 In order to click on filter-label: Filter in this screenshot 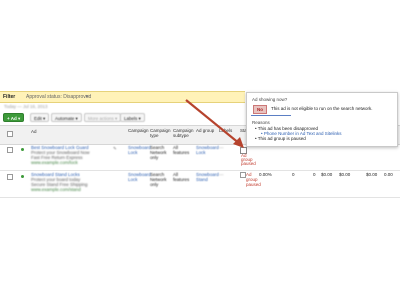, I will do `click(9, 97)`.